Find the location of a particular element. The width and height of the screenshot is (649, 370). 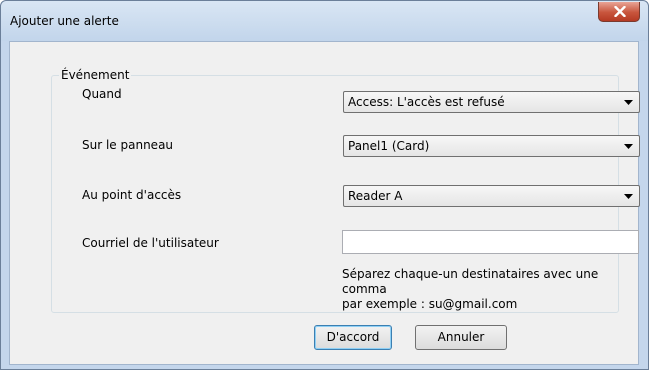

panel-select-value: Panel1 (Card) is located at coordinates (389, 146).